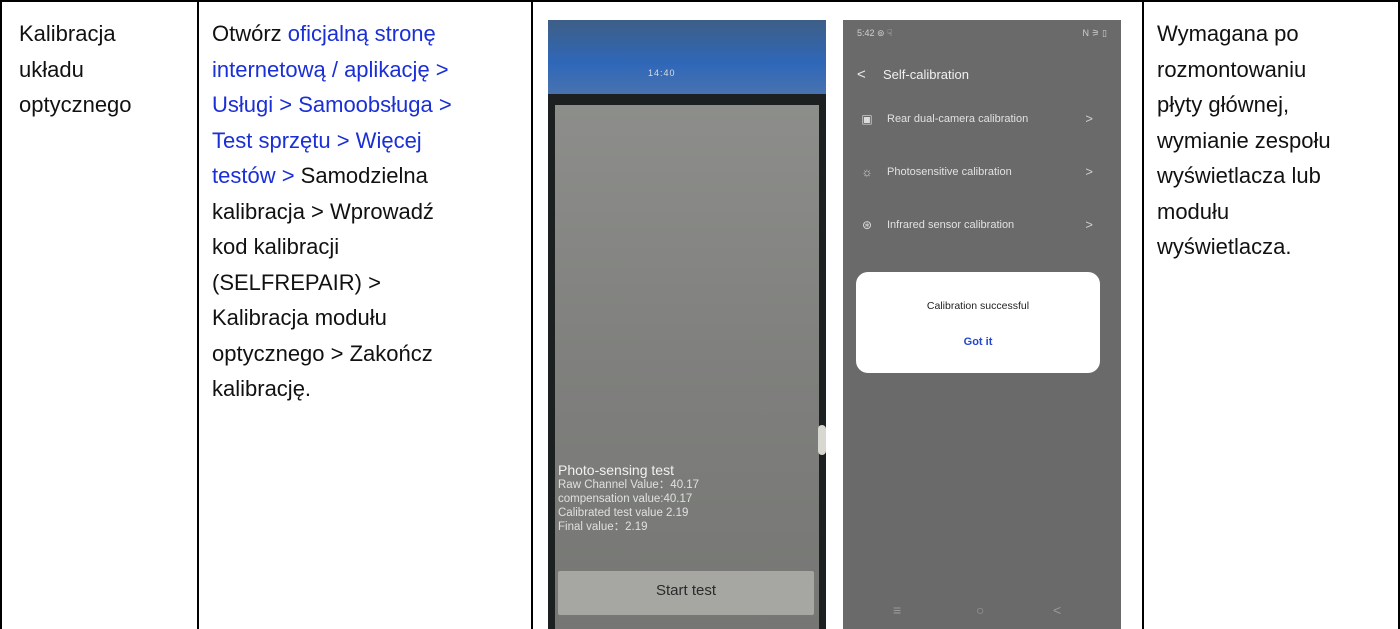  Describe the element at coordinates (75, 104) in the screenshot. I see `name-line: optycznego` at that location.